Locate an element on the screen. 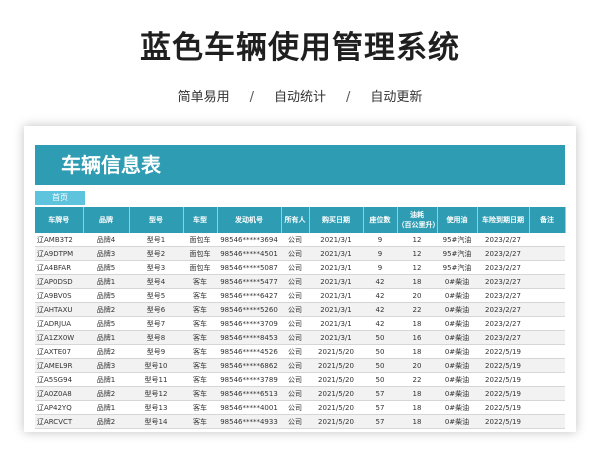 This screenshot has width=600, height=460. column-header: 使用油 is located at coordinates (457, 220).